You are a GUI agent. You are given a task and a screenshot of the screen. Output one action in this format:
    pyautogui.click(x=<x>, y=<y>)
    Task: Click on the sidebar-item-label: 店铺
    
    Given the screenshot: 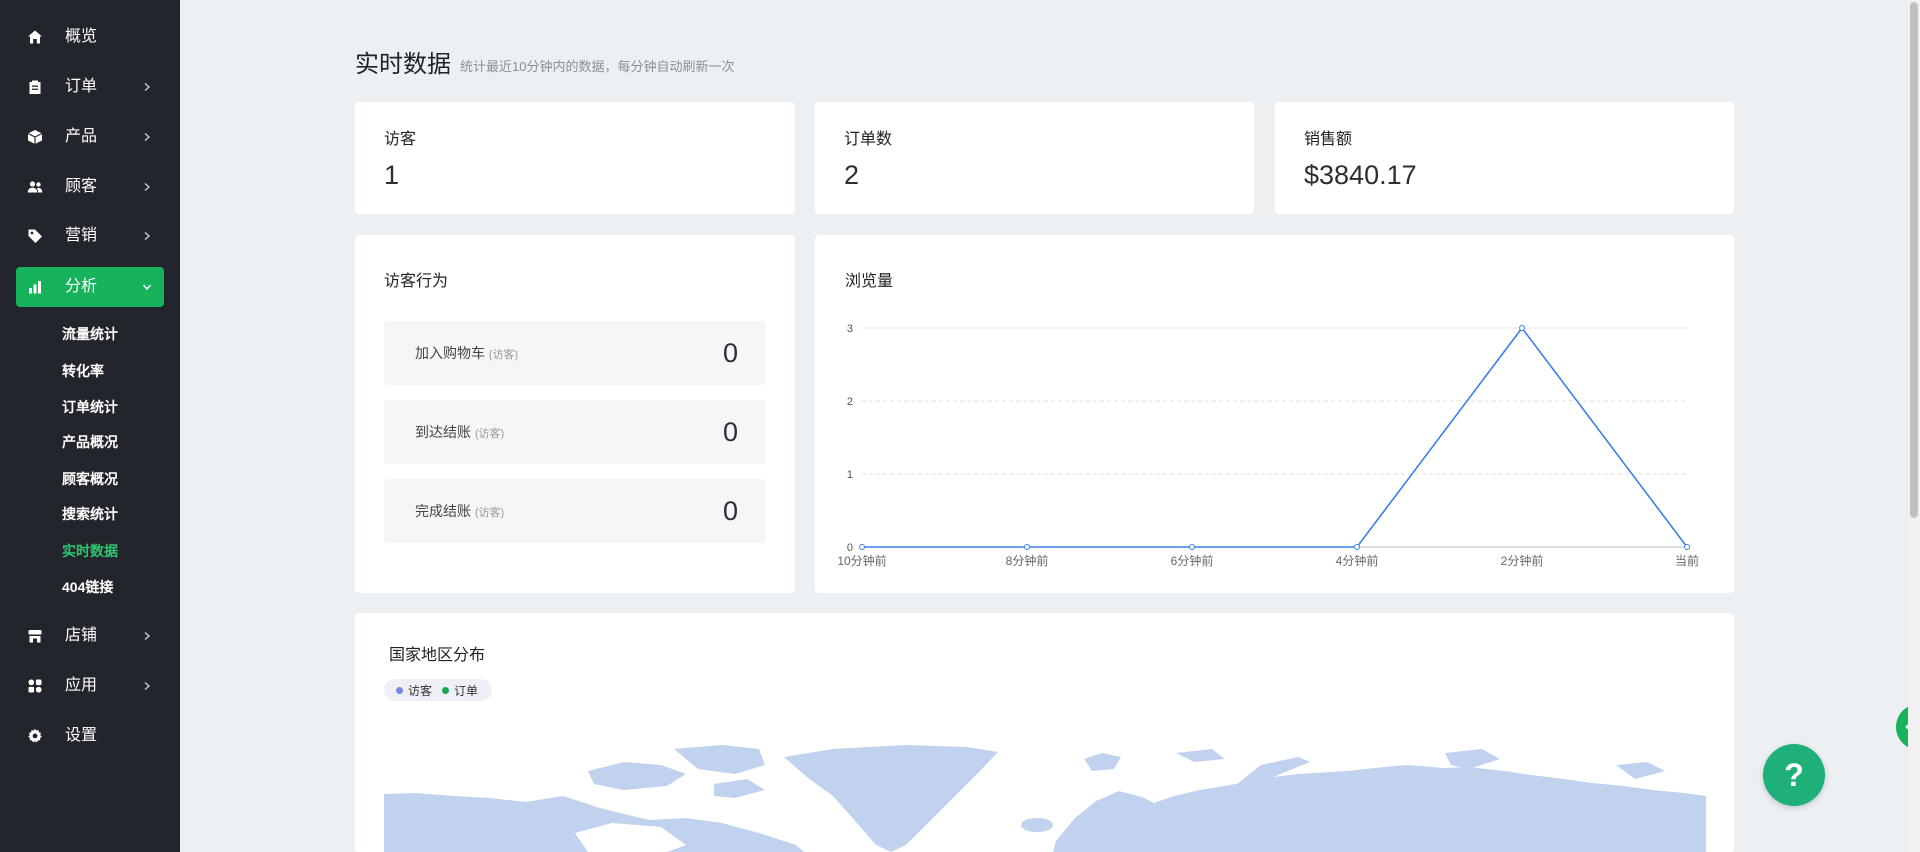 What is the action you would take?
    pyautogui.click(x=81, y=635)
    